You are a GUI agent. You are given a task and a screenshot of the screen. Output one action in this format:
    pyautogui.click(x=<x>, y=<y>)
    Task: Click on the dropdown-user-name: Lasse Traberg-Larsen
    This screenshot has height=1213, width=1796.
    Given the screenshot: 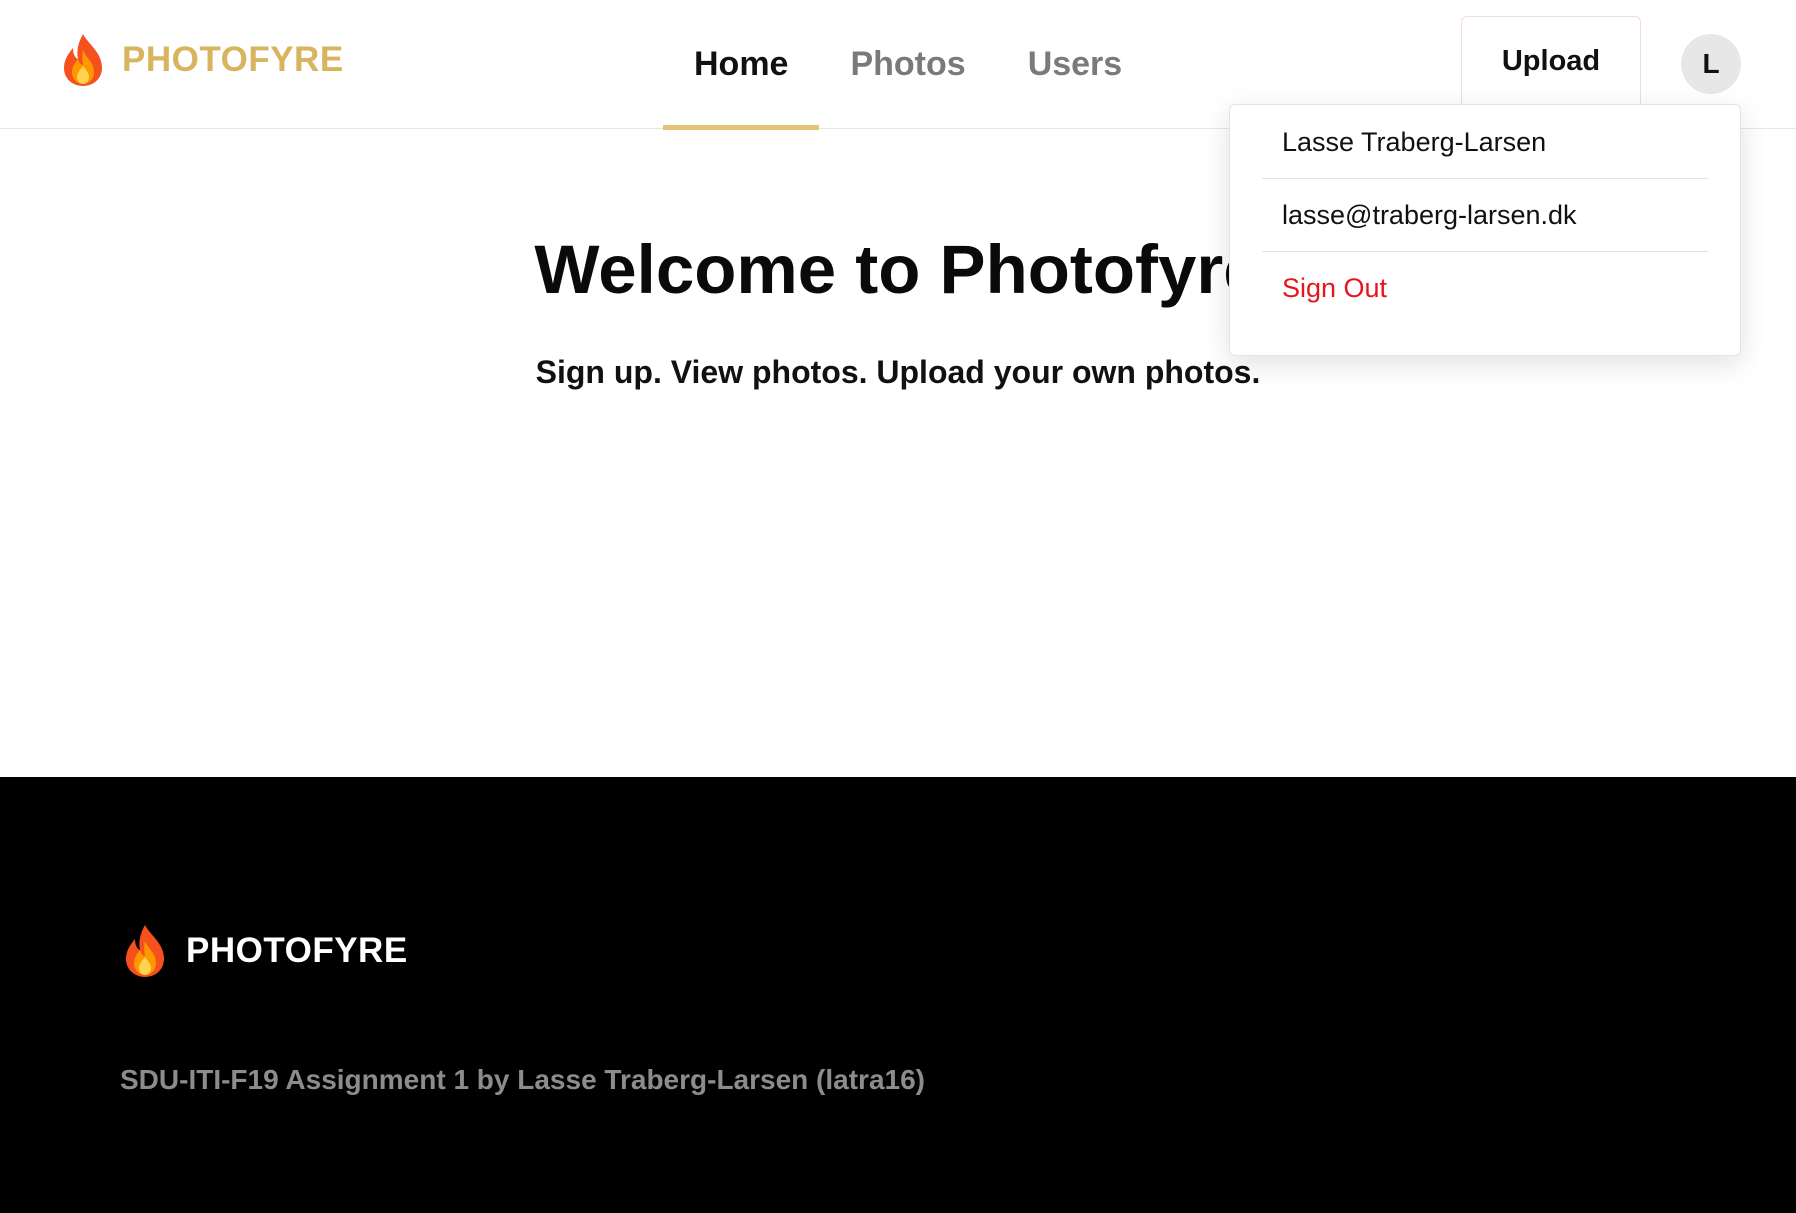 What is the action you would take?
    pyautogui.click(x=1485, y=142)
    